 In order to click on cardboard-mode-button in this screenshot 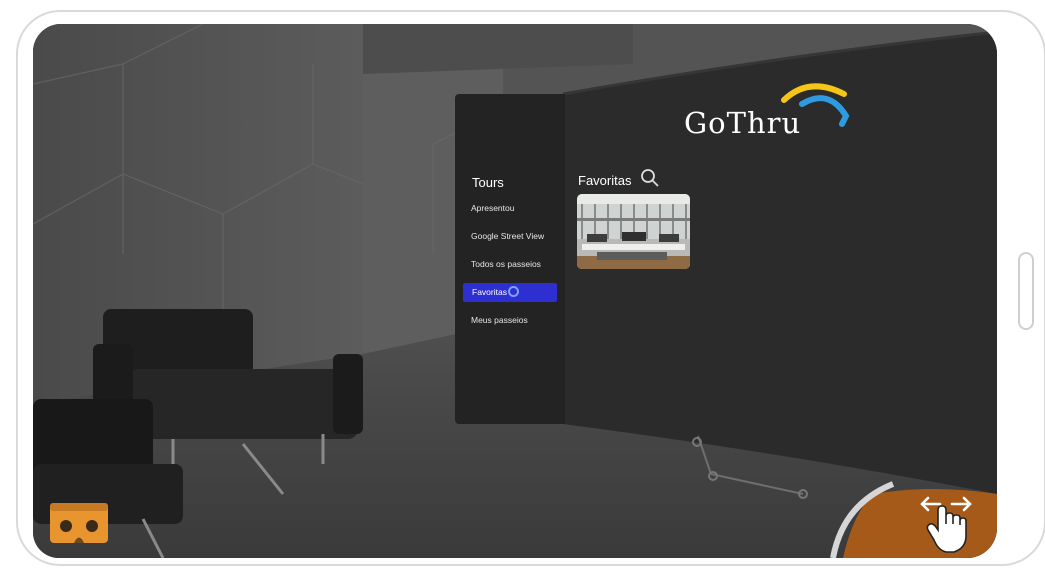, I will do `click(79, 523)`.